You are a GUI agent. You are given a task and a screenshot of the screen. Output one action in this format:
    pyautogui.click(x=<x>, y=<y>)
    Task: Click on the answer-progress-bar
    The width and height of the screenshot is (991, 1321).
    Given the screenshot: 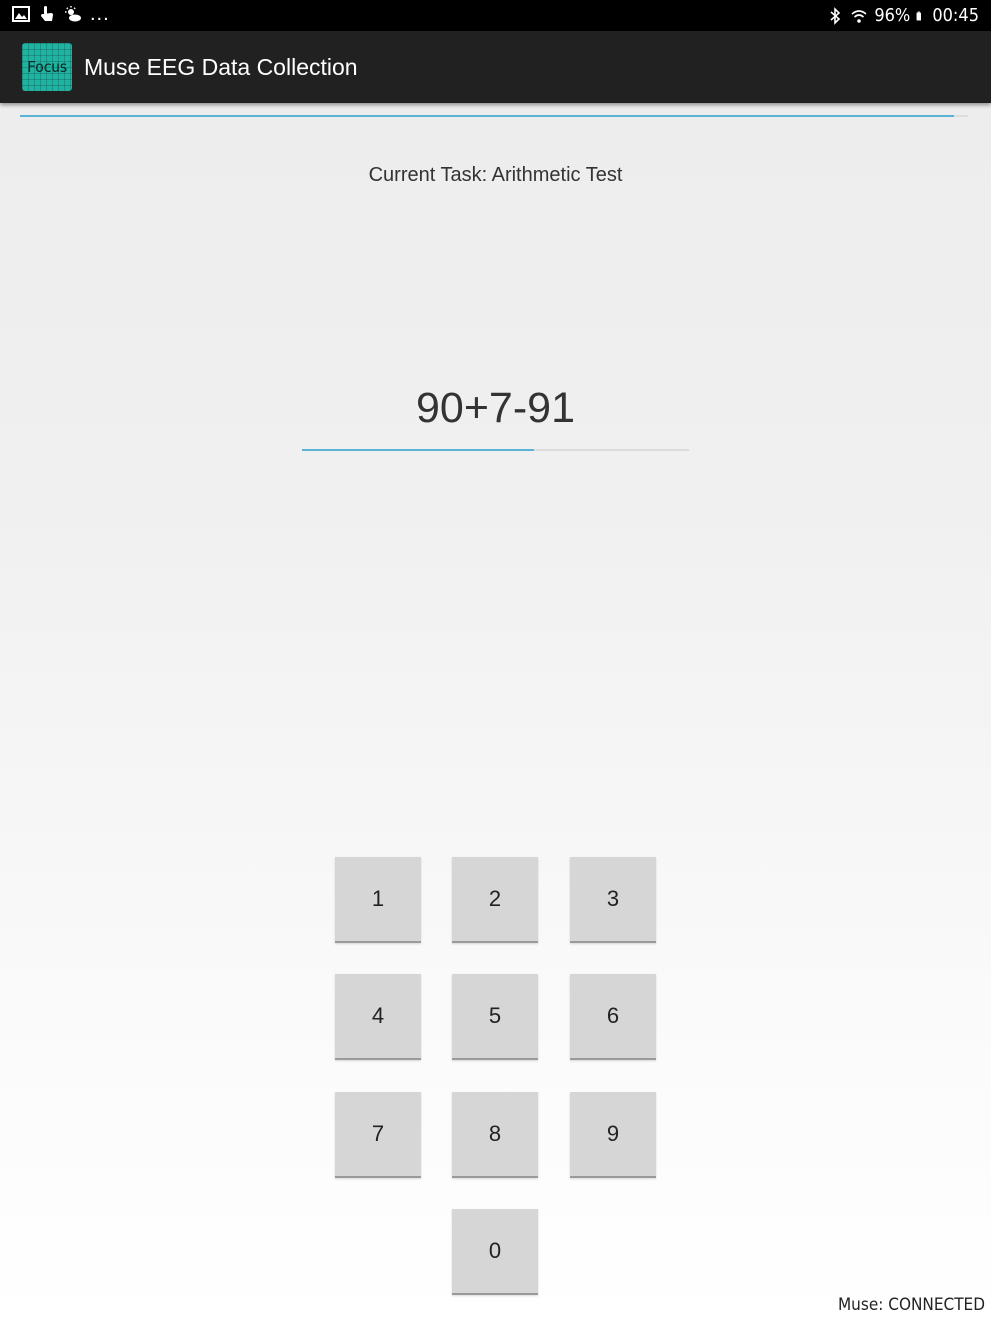 What is the action you would take?
    pyautogui.click(x=495, y=450)
    